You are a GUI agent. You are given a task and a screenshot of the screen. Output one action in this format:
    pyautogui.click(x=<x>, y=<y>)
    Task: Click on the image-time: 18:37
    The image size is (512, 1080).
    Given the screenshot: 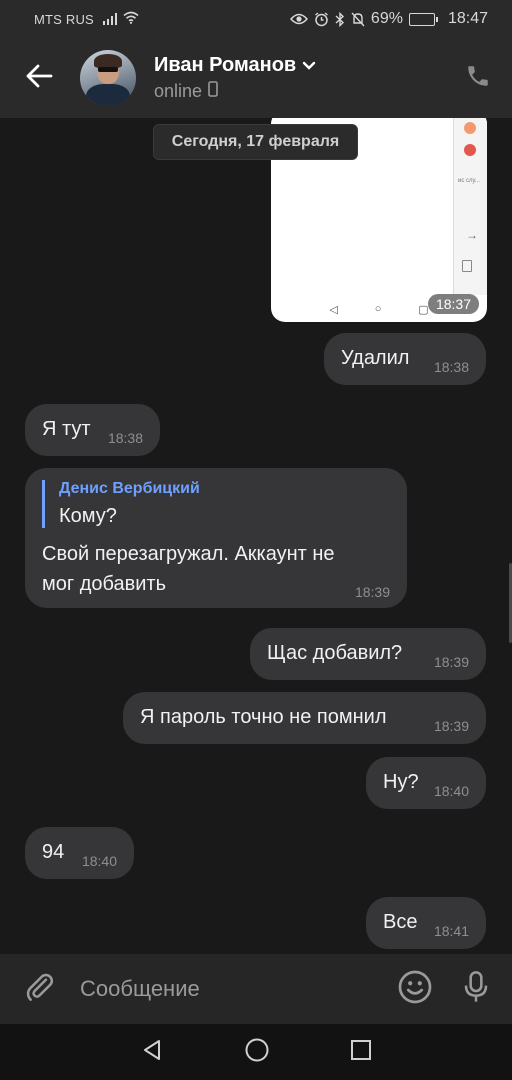 What is the action you would take?
    pyautogui.click(x=453, y=304)
    